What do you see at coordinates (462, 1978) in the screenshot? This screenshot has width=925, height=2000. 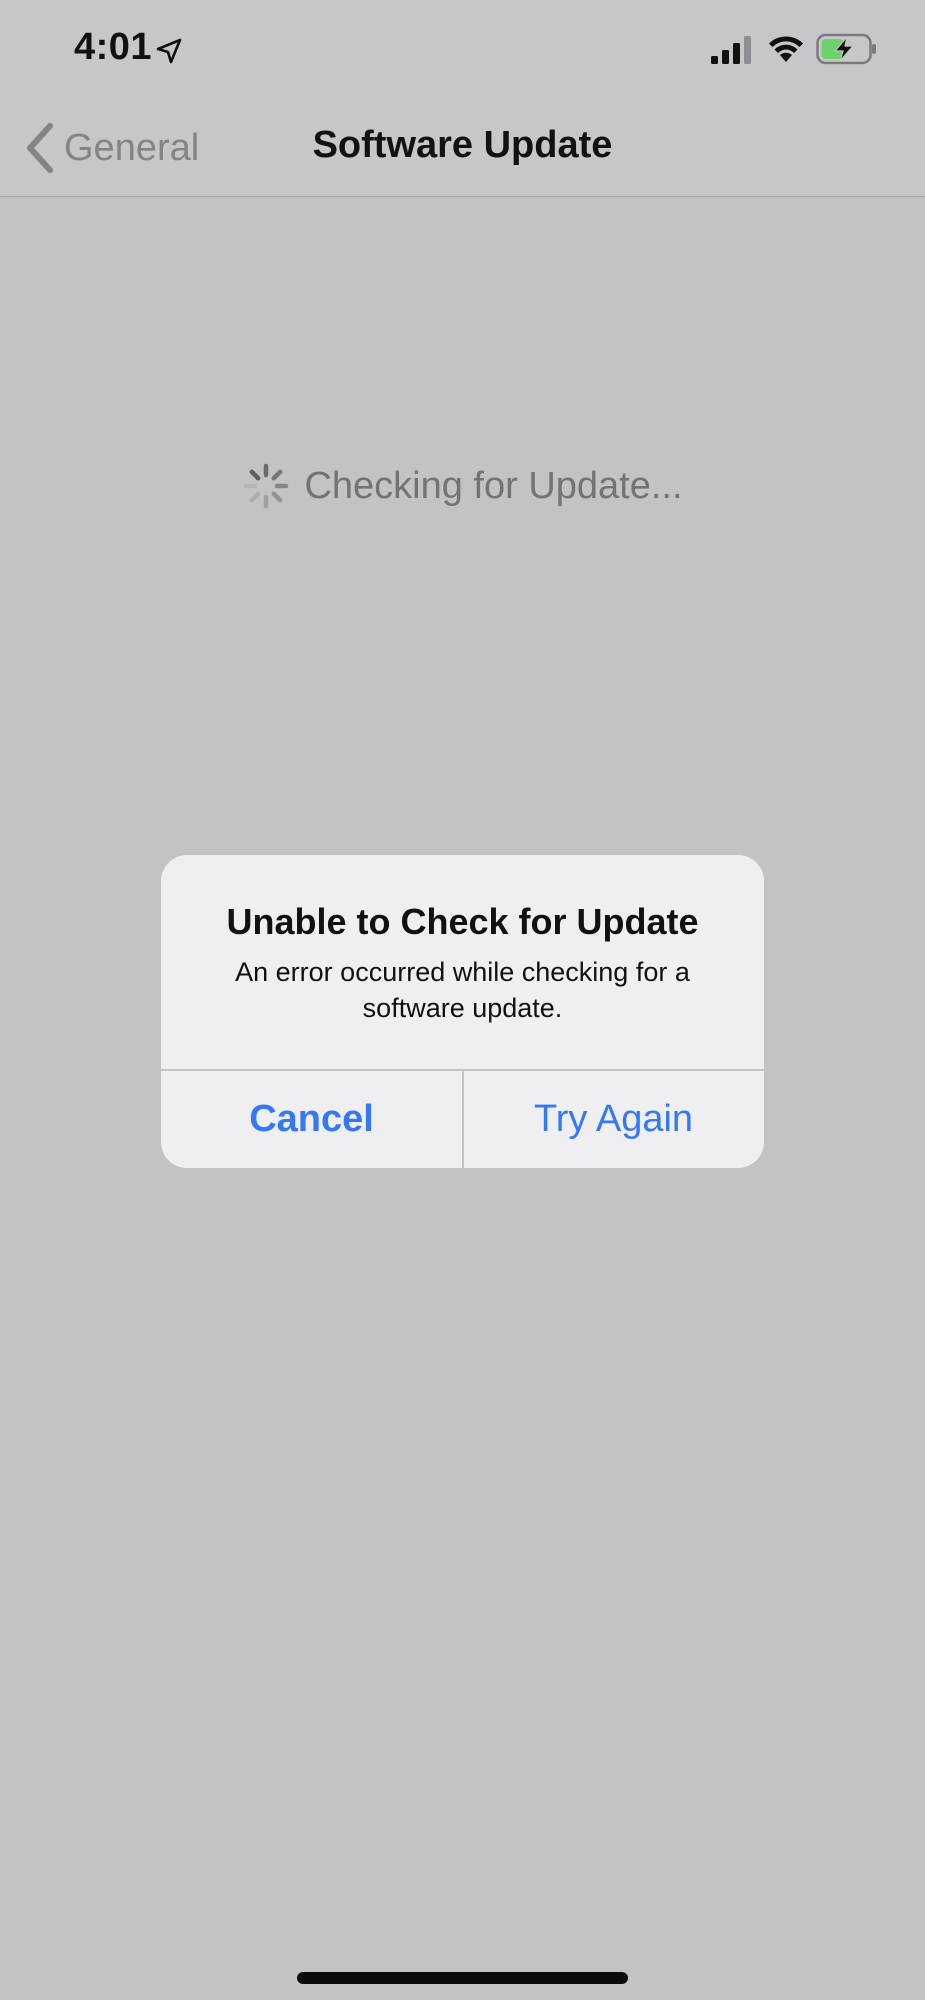 I see `home-indicator` at bounding box center [462, 1978].